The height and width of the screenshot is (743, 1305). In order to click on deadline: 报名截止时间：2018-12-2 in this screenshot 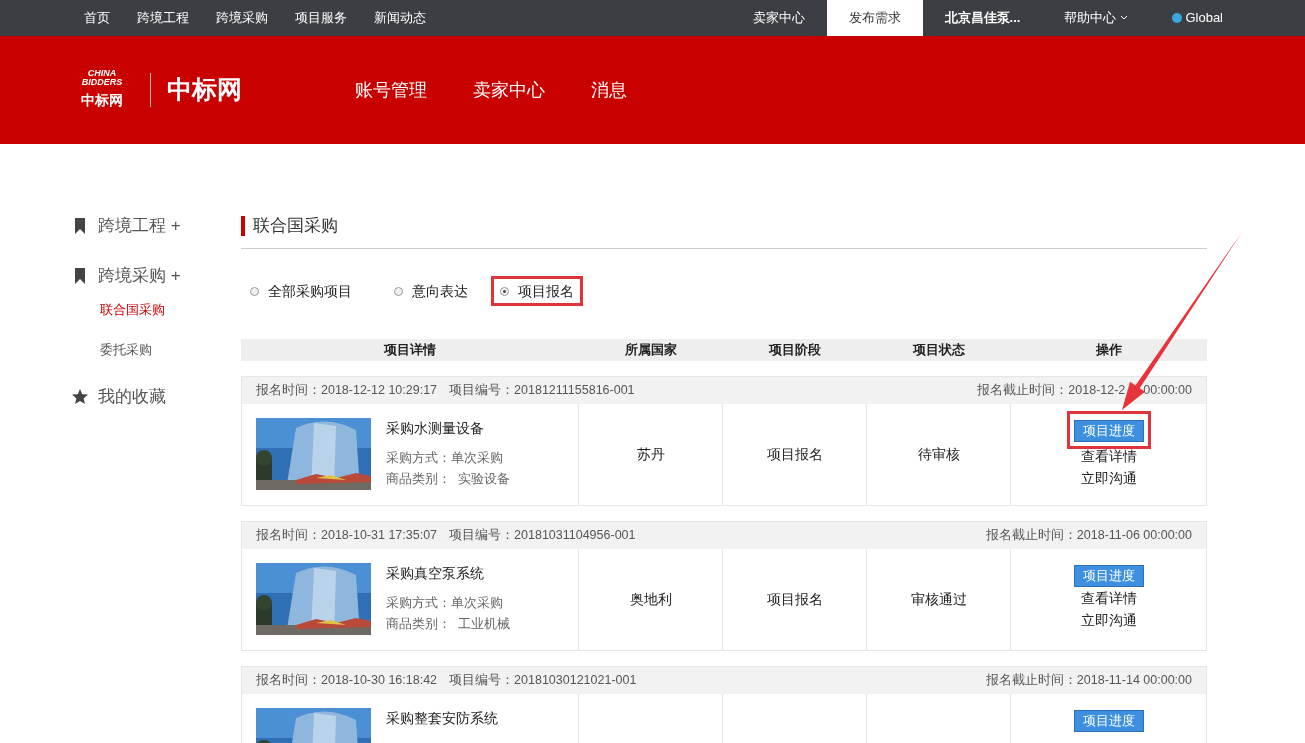, I will do `click(1051, 391)`.